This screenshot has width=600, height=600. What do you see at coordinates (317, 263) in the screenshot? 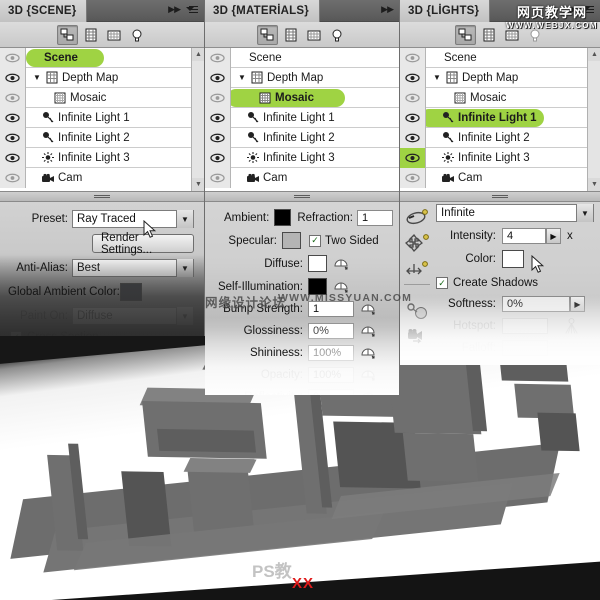
I see `diffuse-color-swatch` at bounding box center [317, 263].